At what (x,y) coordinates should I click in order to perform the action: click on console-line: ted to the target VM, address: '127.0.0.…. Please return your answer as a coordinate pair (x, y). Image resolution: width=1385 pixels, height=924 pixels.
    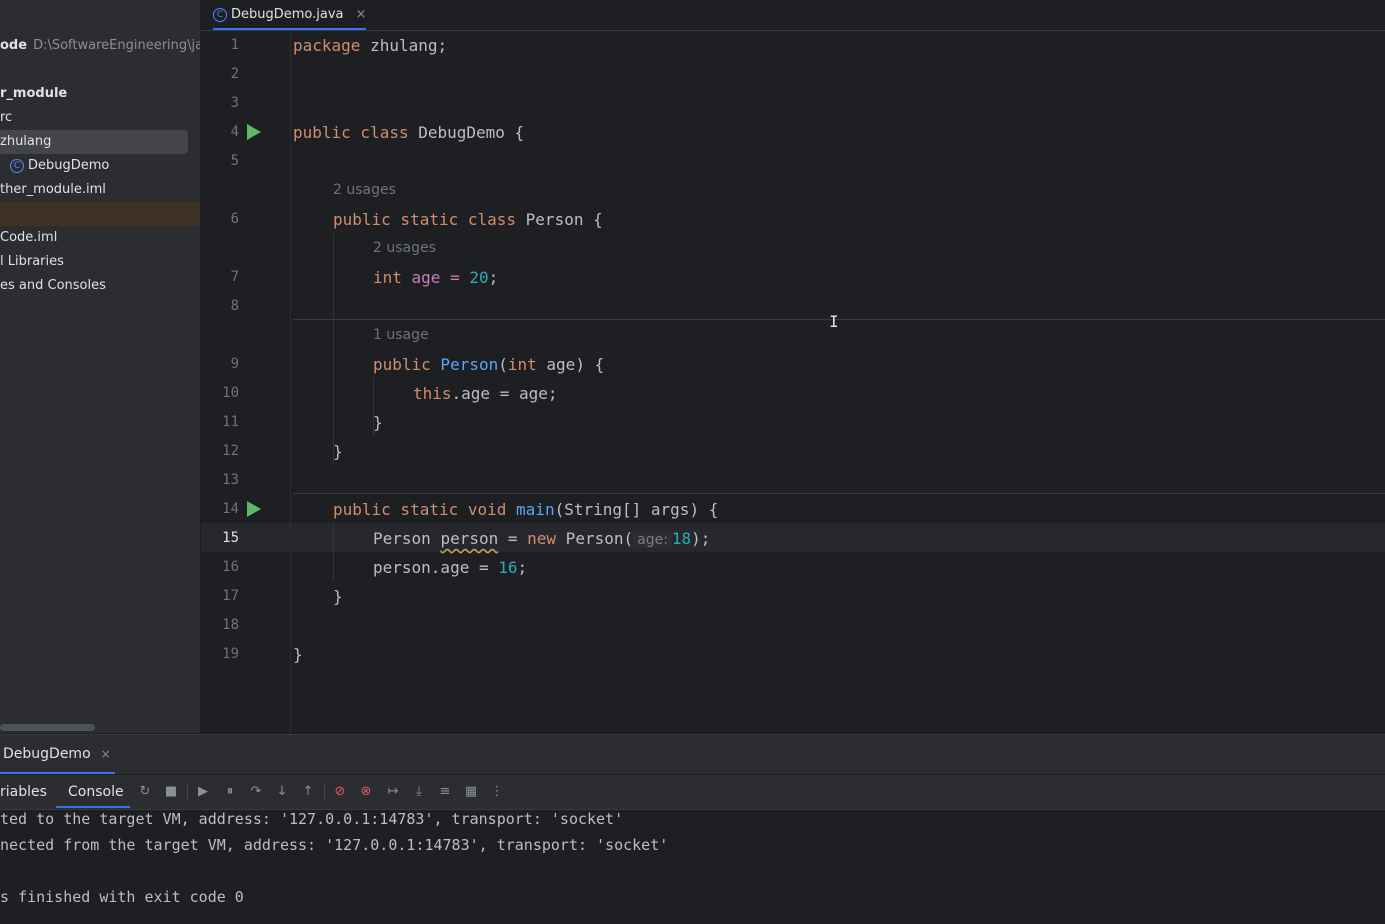
    Looking at the image, I should click on (312, 819).